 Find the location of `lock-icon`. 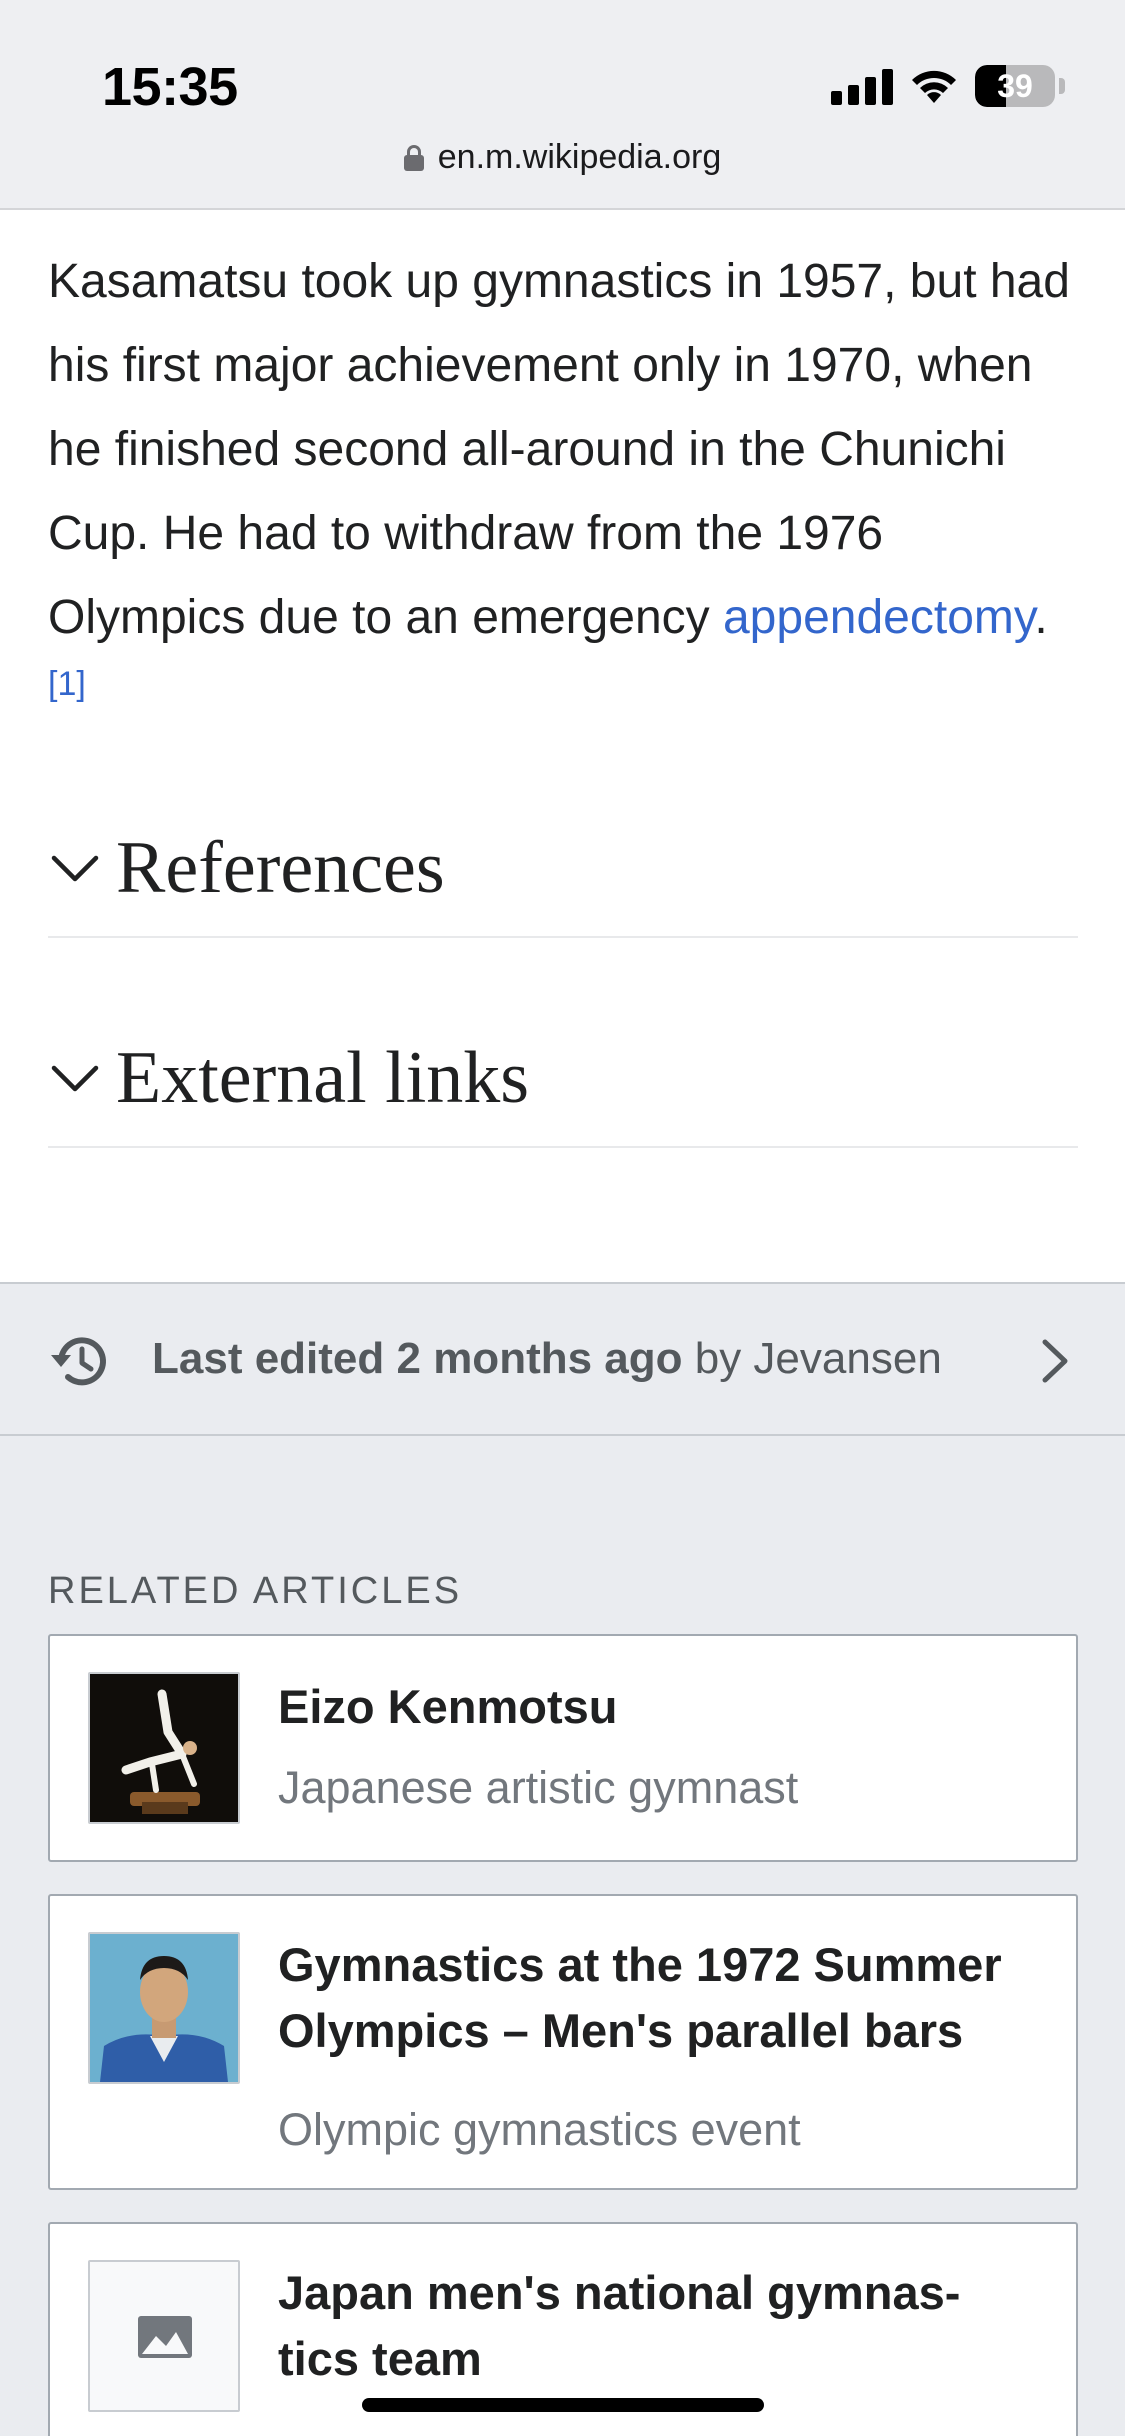

lock-icon is located at coordinates (413, 157).